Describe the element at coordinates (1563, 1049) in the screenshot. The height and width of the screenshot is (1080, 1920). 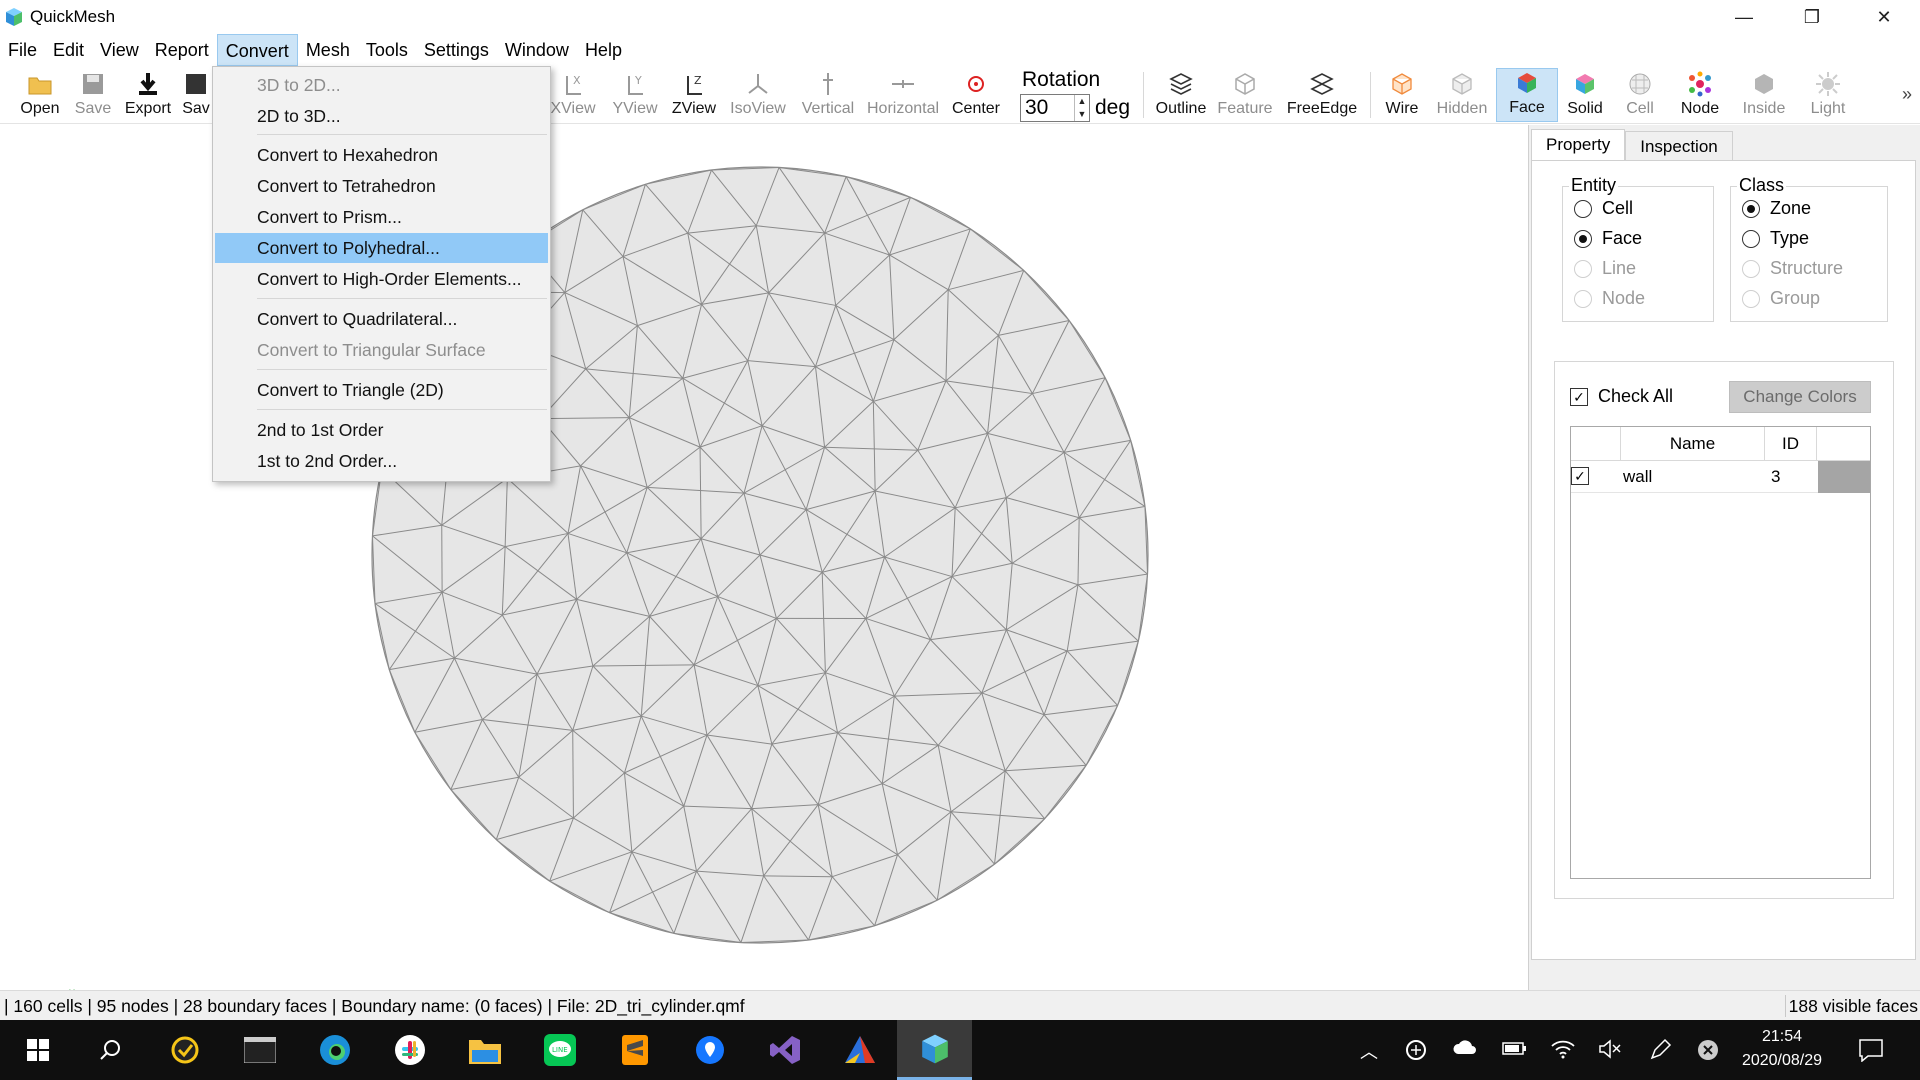
I see `tray-wifi-icon` at that location.